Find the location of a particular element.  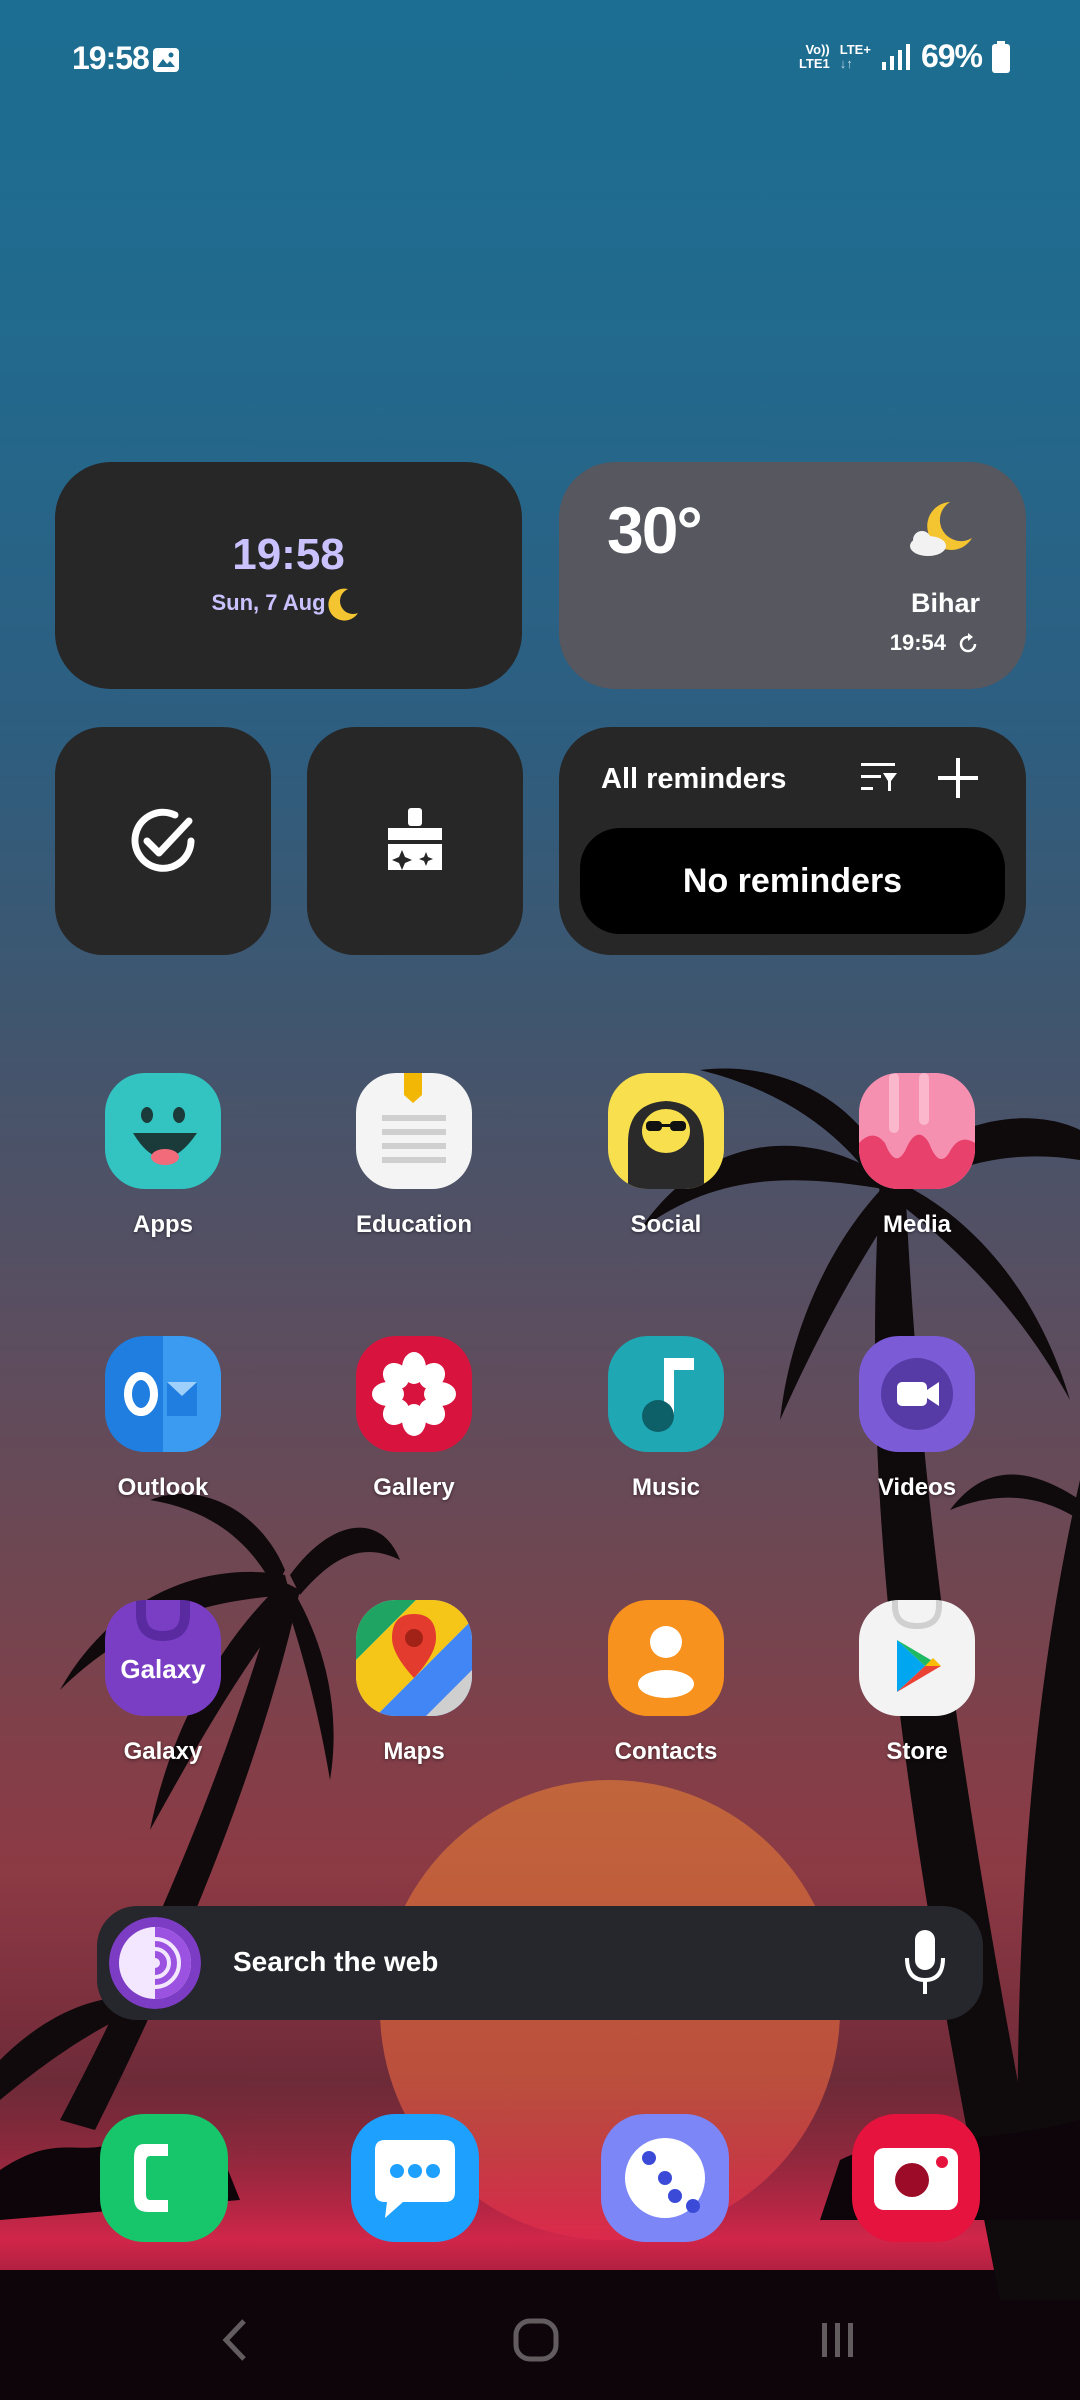

app-label: Apps is located at coordinates (163, 1224).